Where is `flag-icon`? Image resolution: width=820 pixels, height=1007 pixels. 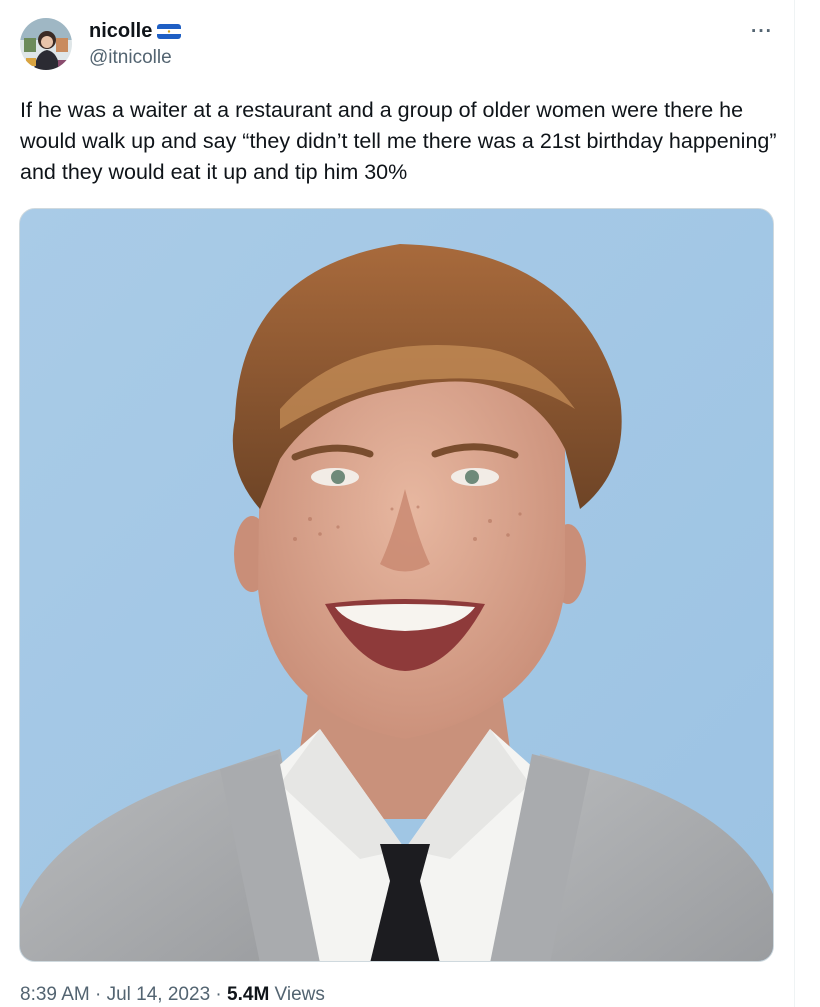 flag-icon is located at coordinates (169, 31).